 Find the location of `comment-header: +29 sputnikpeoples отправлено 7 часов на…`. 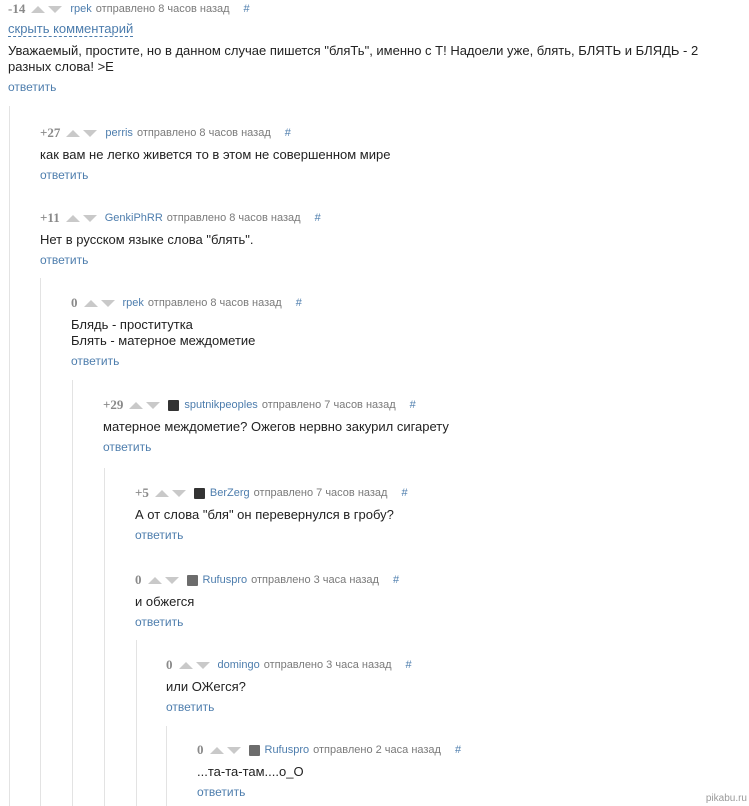

comment-header: +29 sputnikpeoples отправлено 7 часов на… is located at coordinates (426, 405).